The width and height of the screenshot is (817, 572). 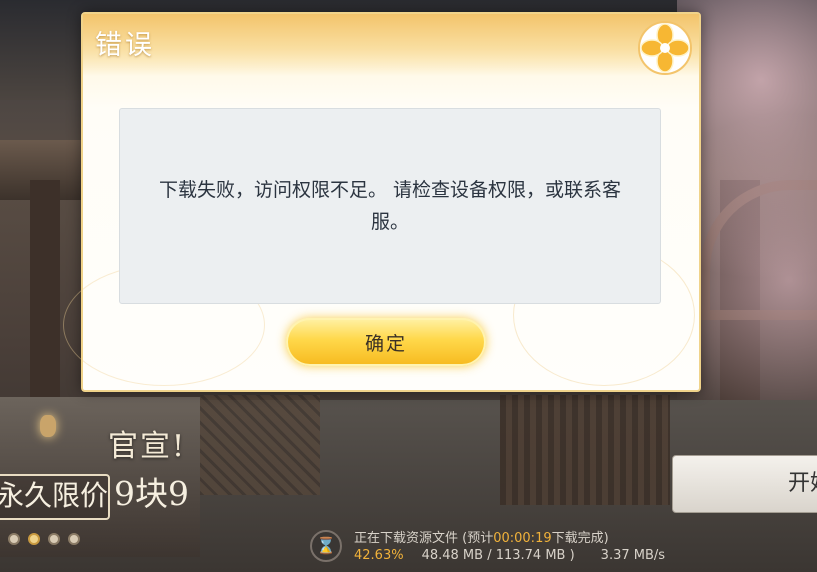 What do you see at coordinates (326, 546) in the screenshot?
I see `hourglass-icon: ⌛` at bounding box center [326, 546].